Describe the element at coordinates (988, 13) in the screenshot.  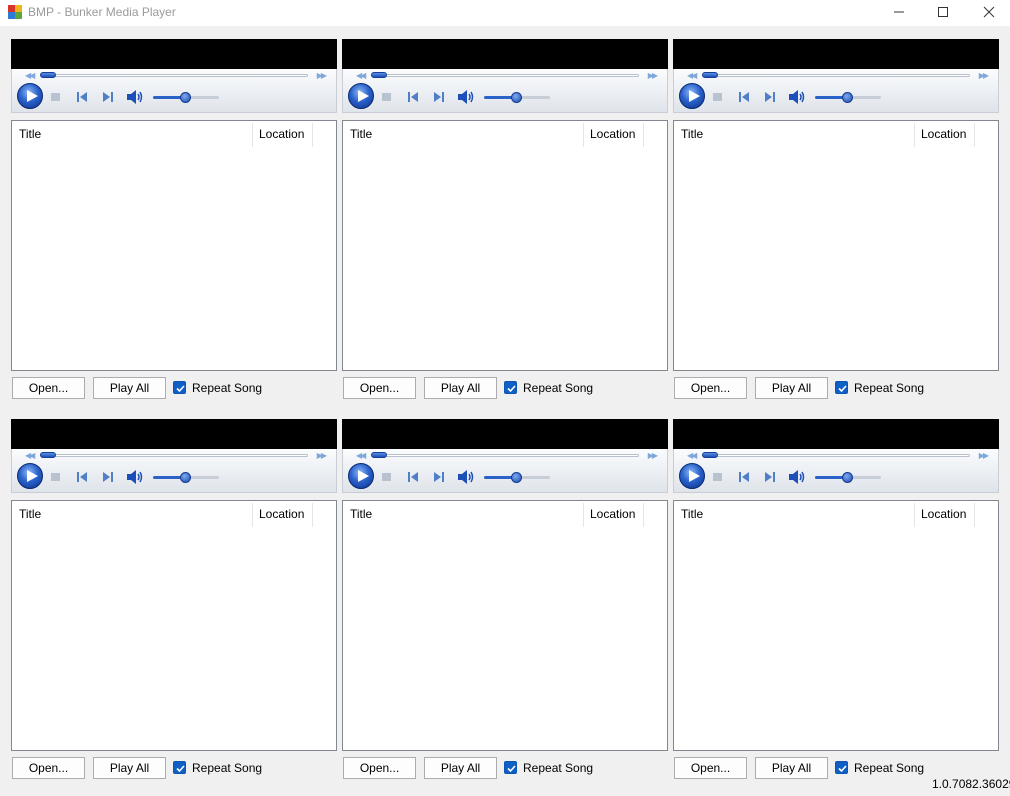
I see `close-button` at that location.